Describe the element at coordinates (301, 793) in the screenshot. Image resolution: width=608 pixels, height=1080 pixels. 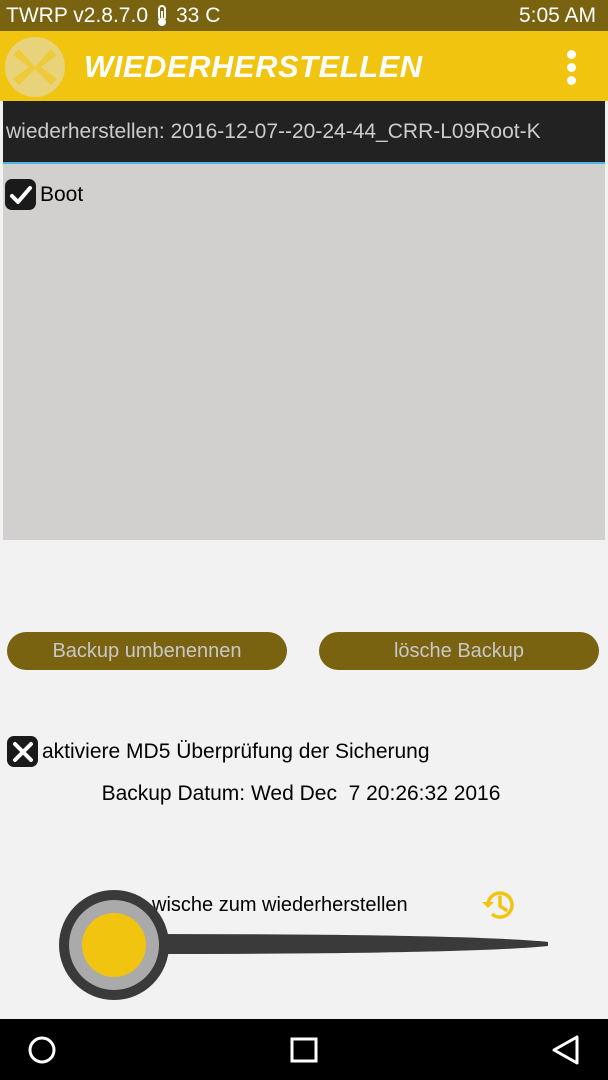
I see `backup-date: Backup Datum: Wed Dec 7 20:26:32 2016` at that location.